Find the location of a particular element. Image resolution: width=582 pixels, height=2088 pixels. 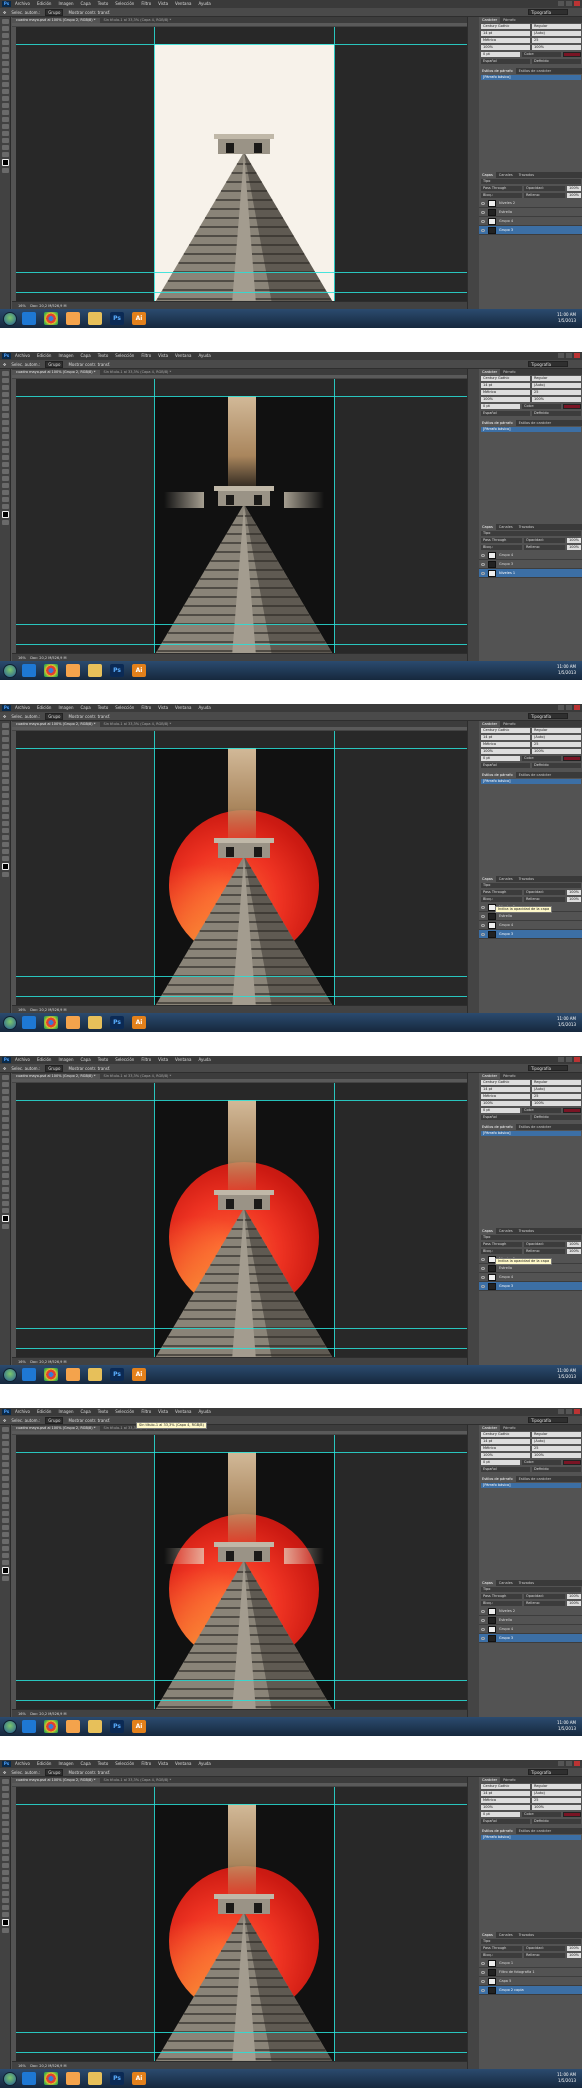

paragraph-style-item: [Párrafo básico] is located at coordinates (531, 429).